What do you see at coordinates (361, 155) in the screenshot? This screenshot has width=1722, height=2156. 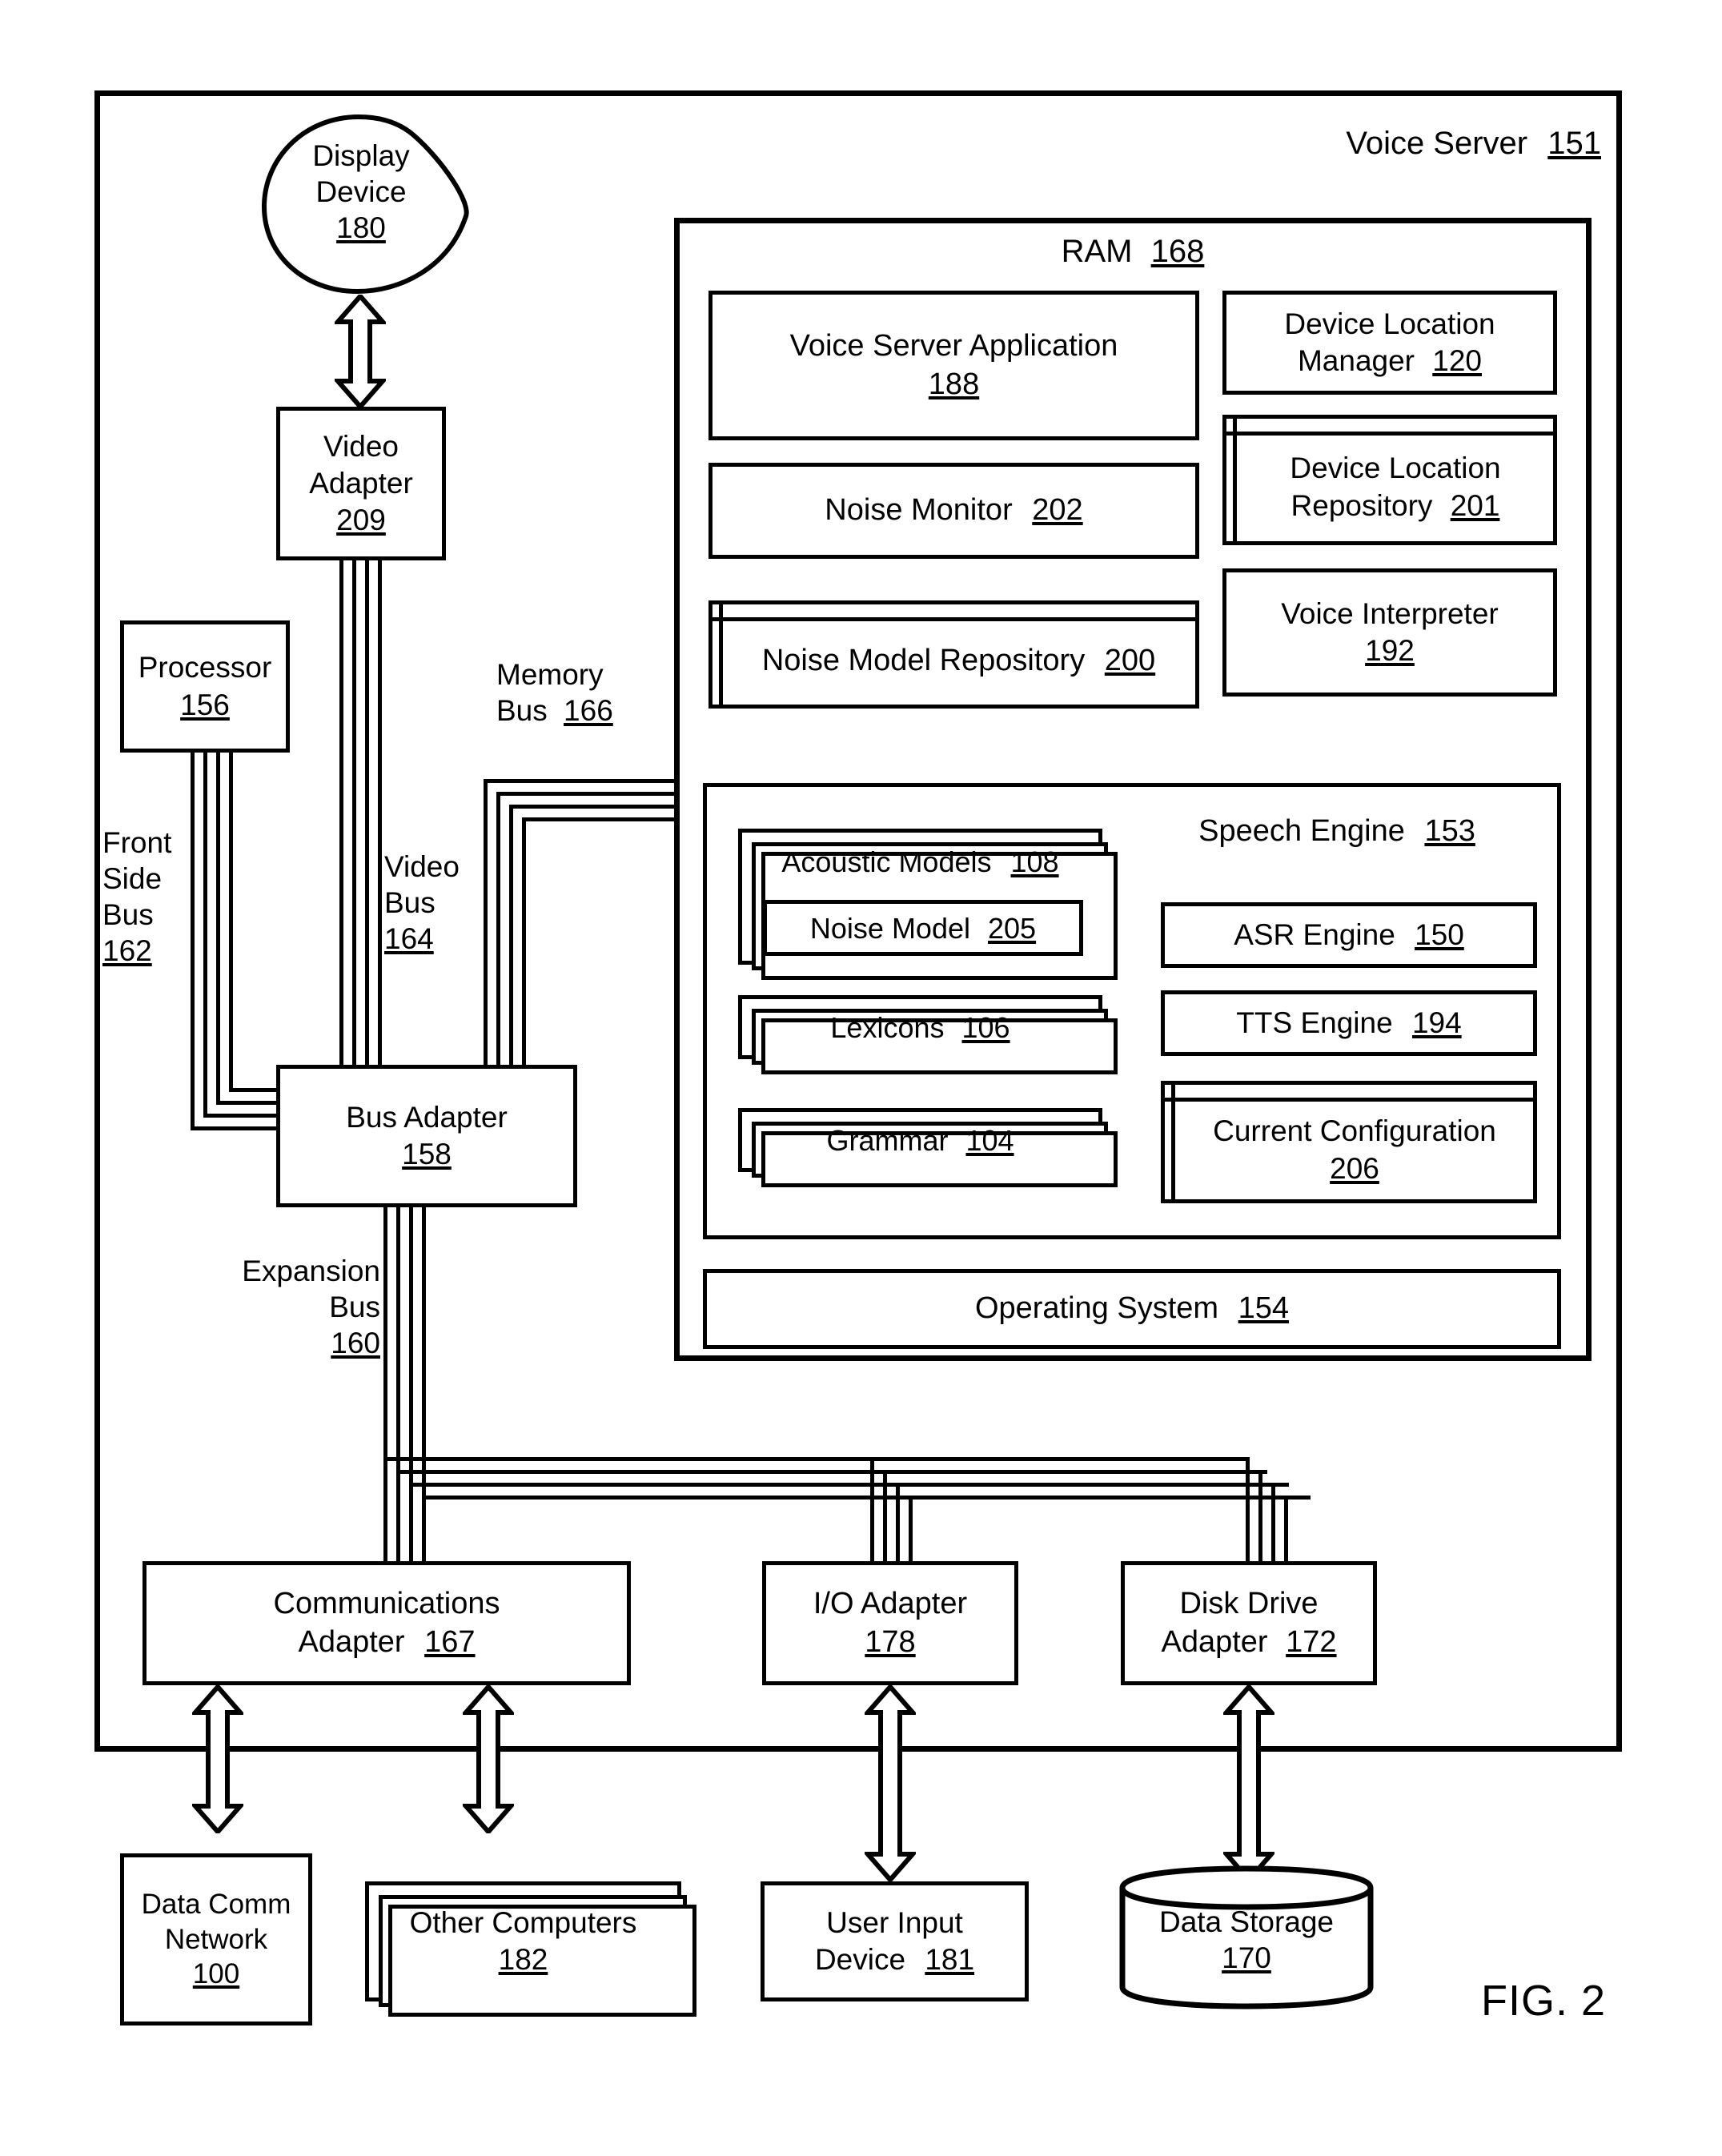 I see `display-device-line1: Display` at bounding box center [361, 155].